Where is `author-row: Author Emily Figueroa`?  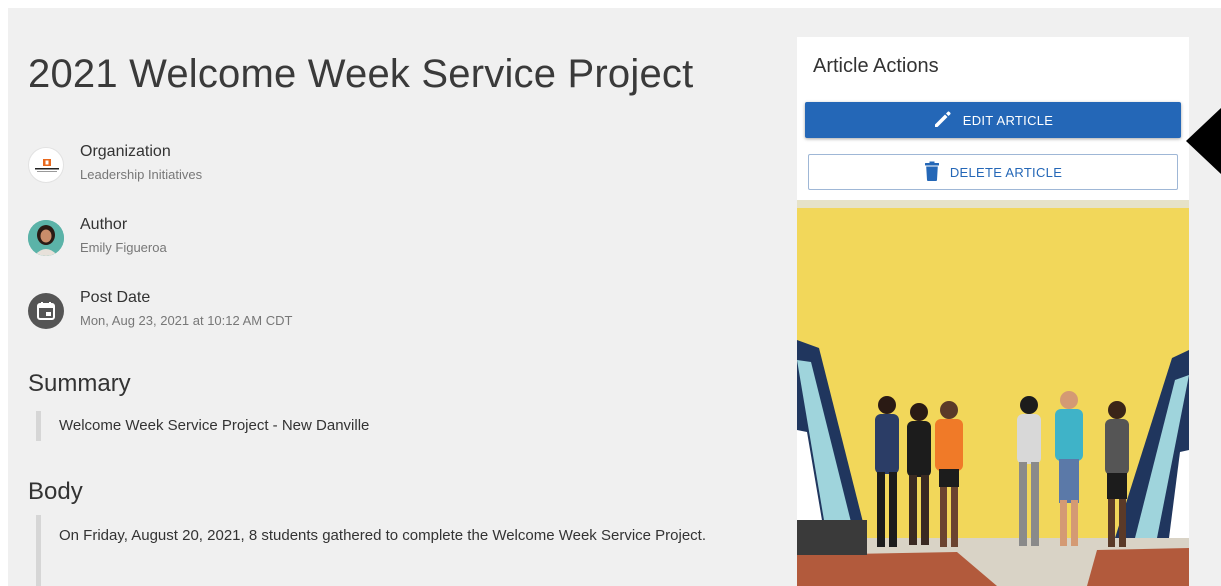
author-row: Author Emily Figueroa is located at coordinates (328, 238).